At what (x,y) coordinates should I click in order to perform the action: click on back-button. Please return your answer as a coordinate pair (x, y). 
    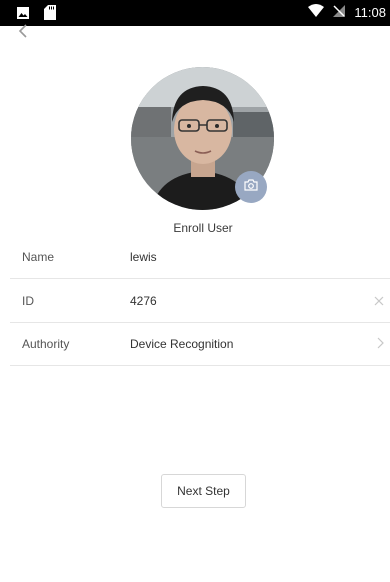
    Looking at the image, I should click on (23, 33).